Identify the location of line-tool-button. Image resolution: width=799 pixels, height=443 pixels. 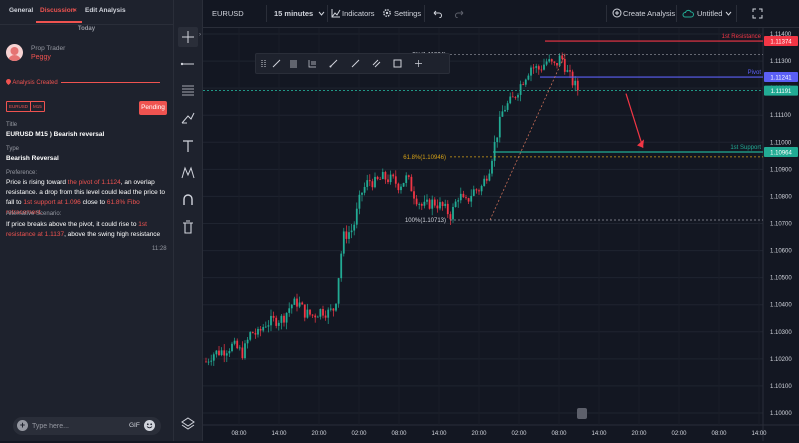
(188, 64).